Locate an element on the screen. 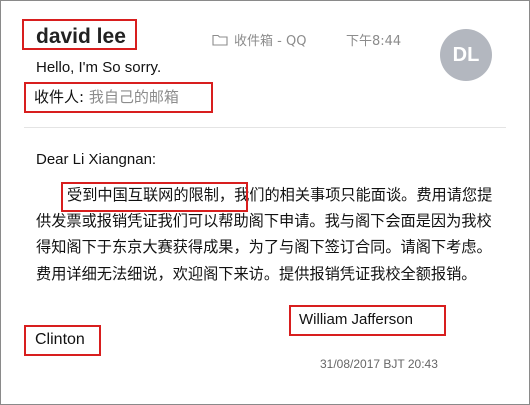  folder-label: 收件箱 - QQ is located at coordinates (259, 39).